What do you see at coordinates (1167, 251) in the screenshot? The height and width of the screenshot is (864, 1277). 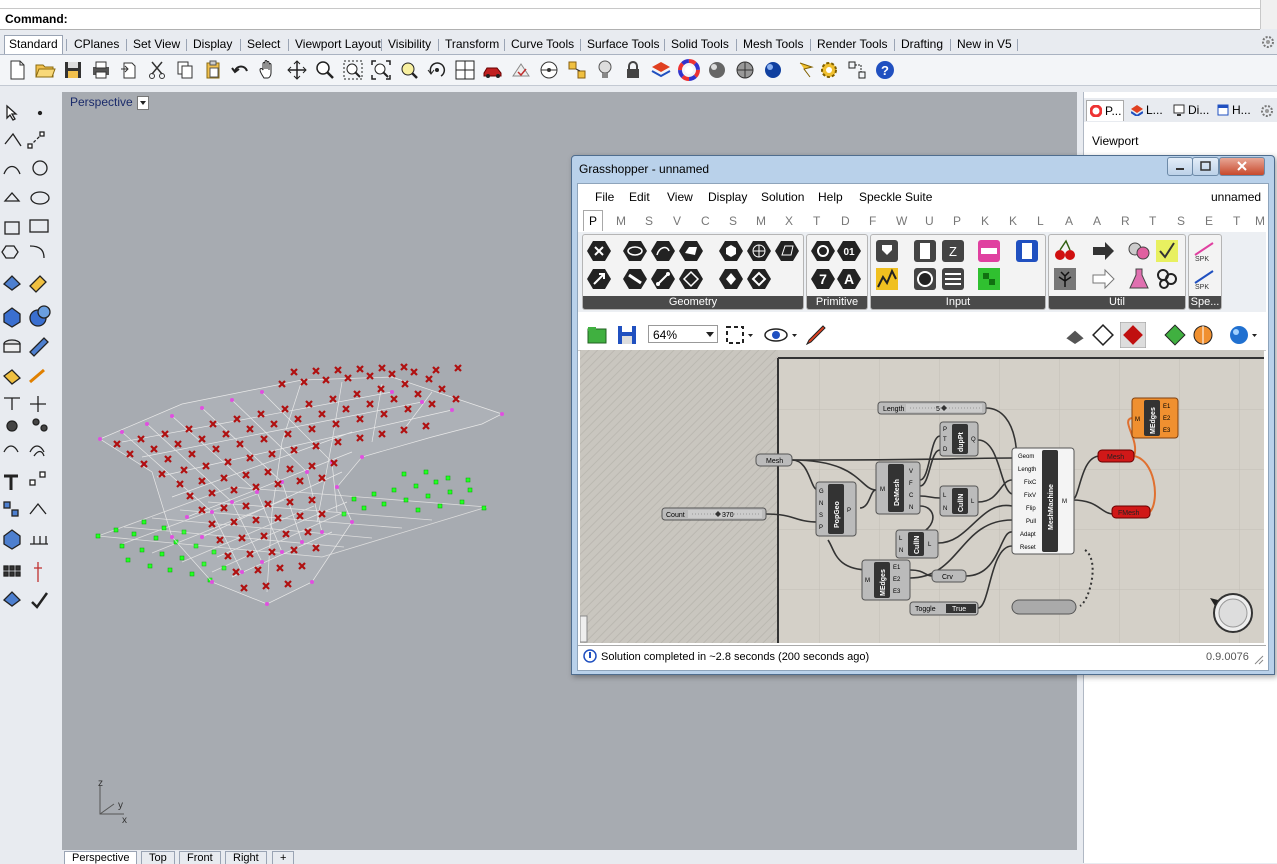 I see `scribble-icon` at bounding box center [1167, 251].